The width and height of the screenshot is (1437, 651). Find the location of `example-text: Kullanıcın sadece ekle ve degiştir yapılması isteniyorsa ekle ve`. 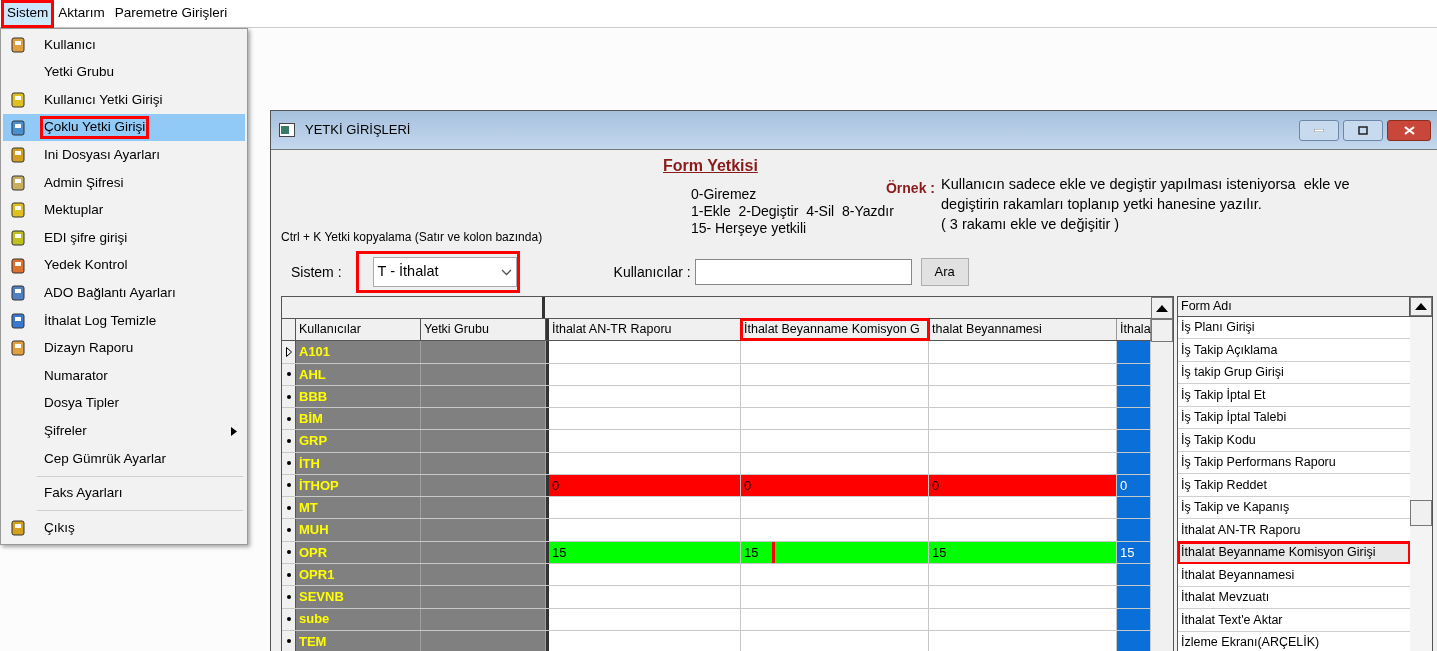

example-text: Kullanıcın sadece ekle ve degiştir yapılması isteniyorsa ekle ve is located at coordinates (1145, 184).